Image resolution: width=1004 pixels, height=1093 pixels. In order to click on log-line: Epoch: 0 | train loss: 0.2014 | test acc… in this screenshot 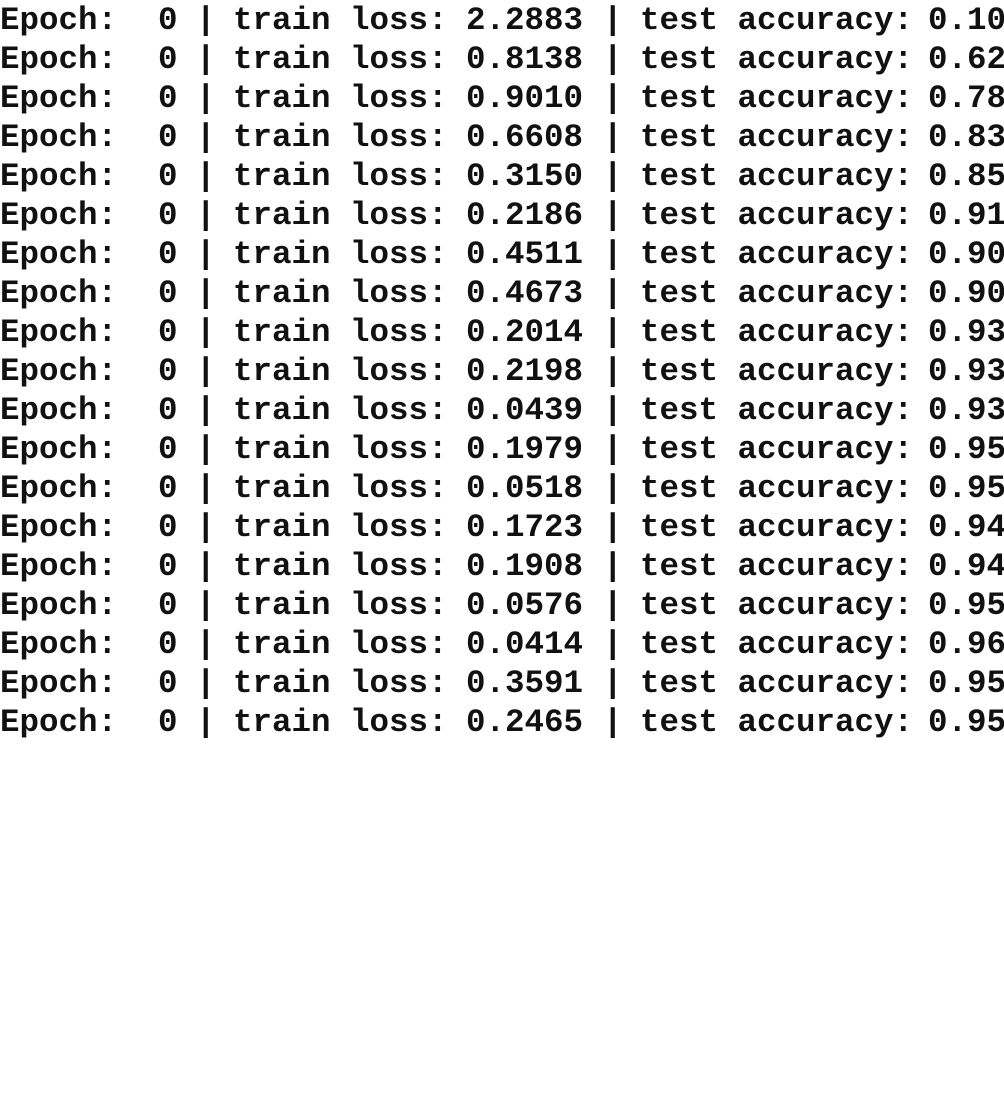, I will do `click(502, 332)`.